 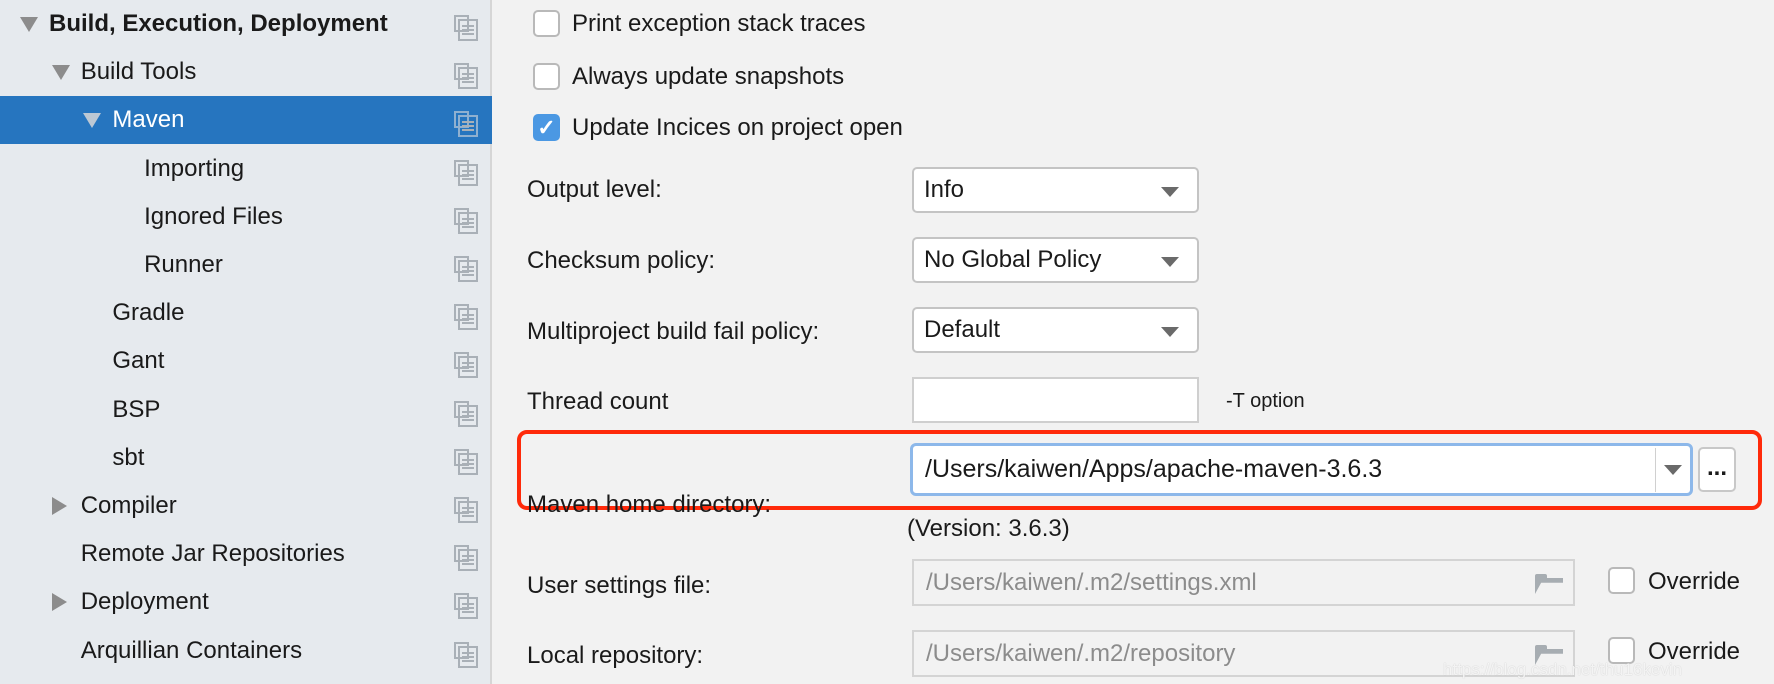 I want to click on sidebar-item-gradle: Gradle, so click(x=246, y=313).